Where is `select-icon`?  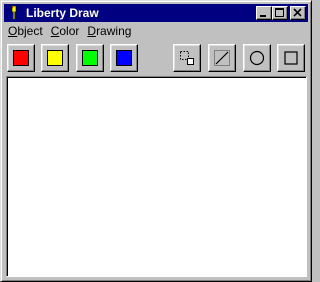 select-icon is located at coordinates (187, 58).